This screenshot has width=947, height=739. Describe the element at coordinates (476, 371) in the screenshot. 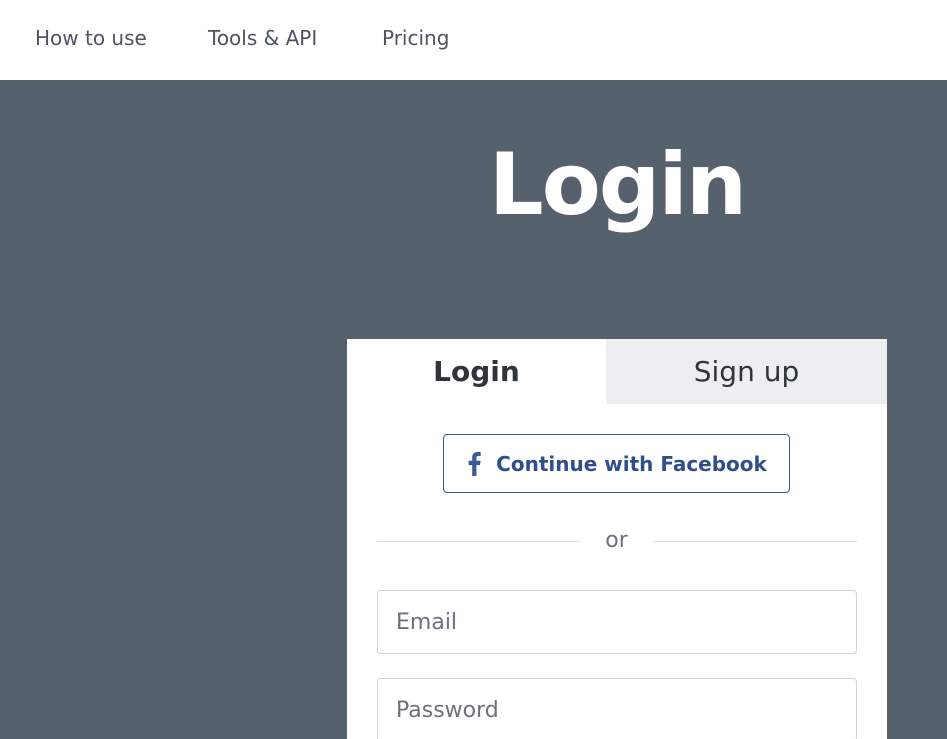

I see `tab-login: Login` at that location.